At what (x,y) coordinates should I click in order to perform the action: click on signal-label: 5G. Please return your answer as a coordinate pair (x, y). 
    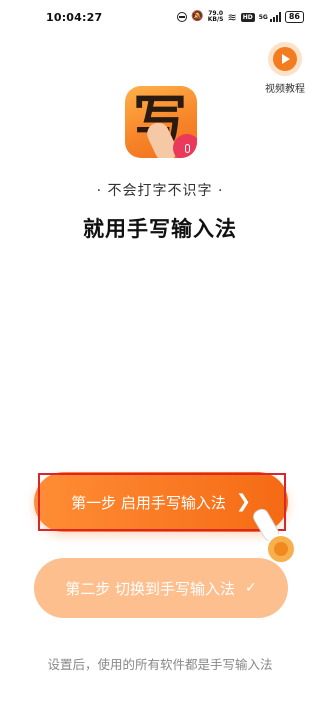
    Looking at the image, I should click on (263, 17).